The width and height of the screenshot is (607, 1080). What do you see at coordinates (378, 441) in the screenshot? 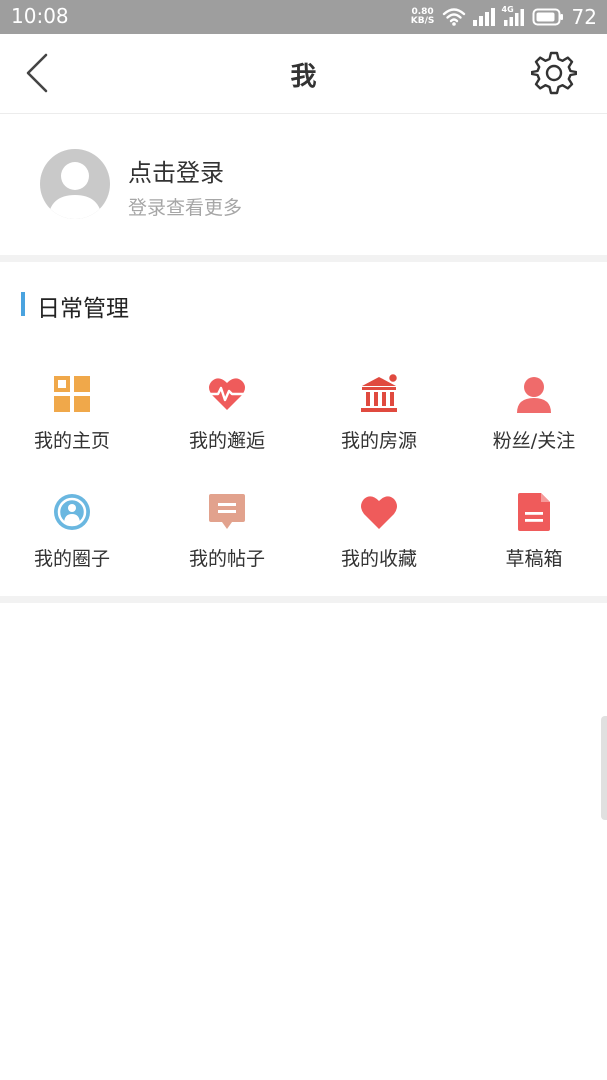
I see `menu-item-label: 我的房源` at bounding box center [378, 441].